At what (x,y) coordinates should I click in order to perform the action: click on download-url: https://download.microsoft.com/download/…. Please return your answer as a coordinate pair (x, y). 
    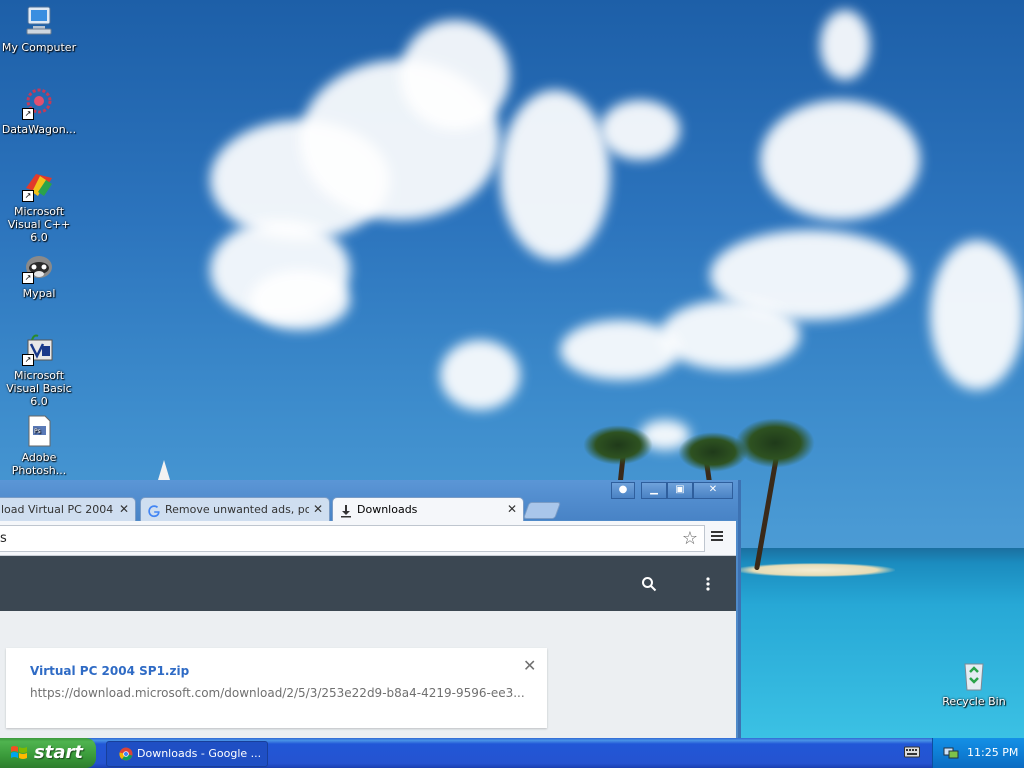
    Looking at the image, I should click on (277, 693).